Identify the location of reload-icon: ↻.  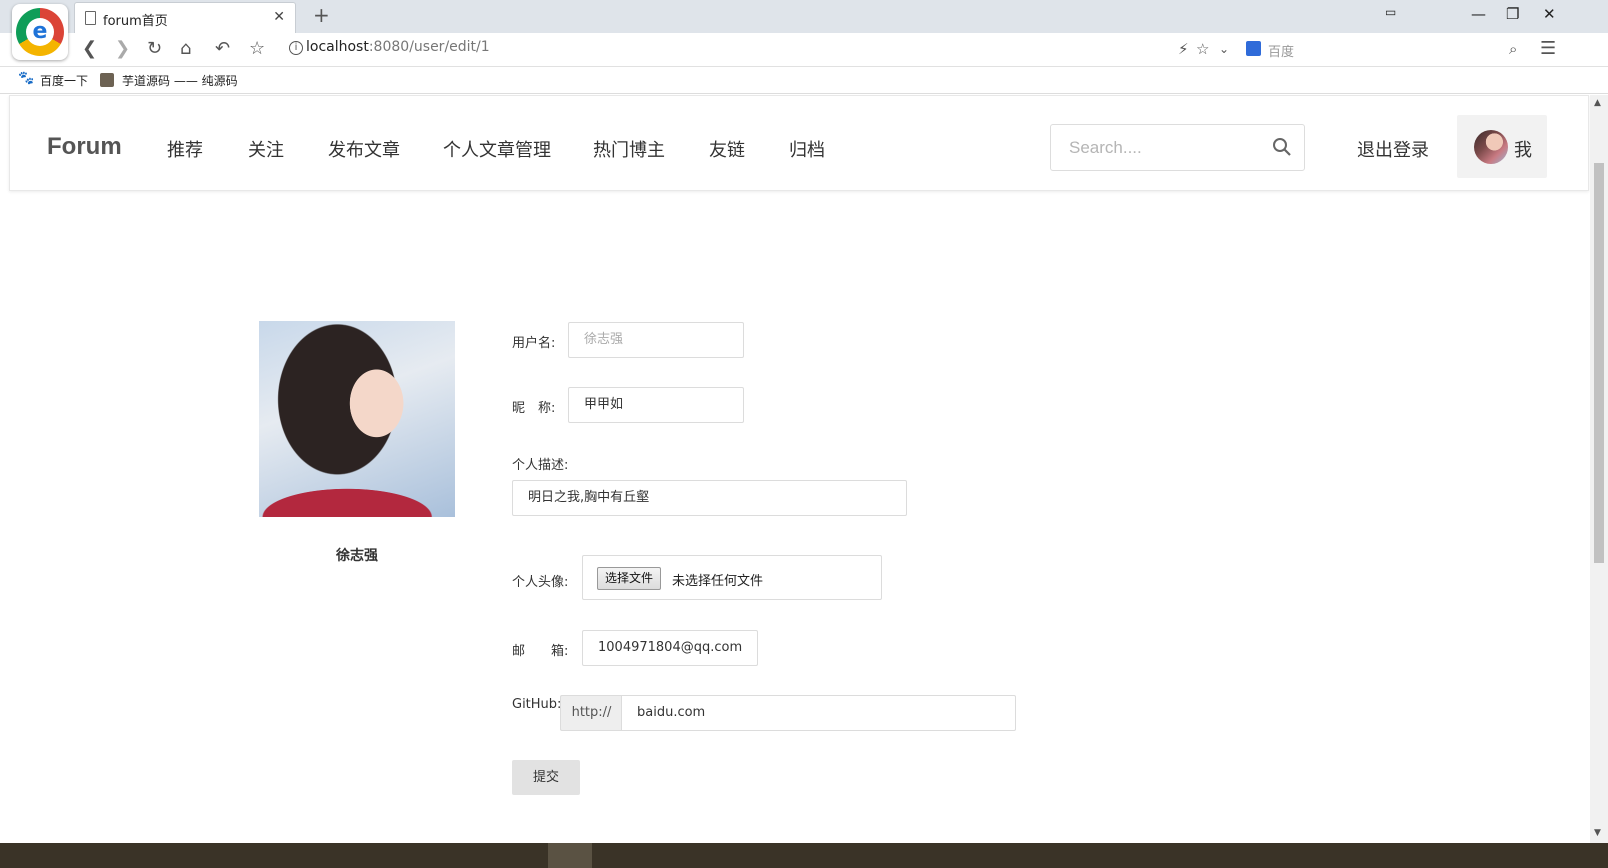
(154, 48).